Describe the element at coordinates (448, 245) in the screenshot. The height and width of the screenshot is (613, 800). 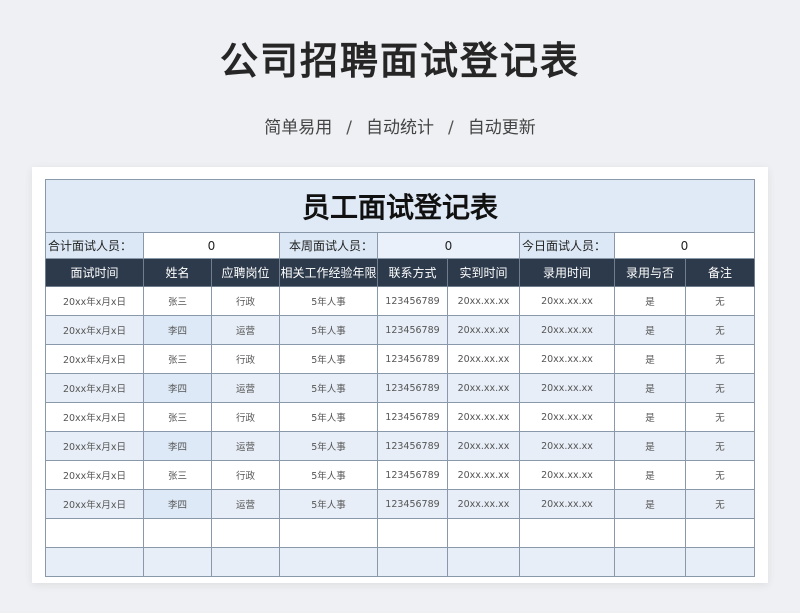
I see `week-interviewees-value: 0` at that location.